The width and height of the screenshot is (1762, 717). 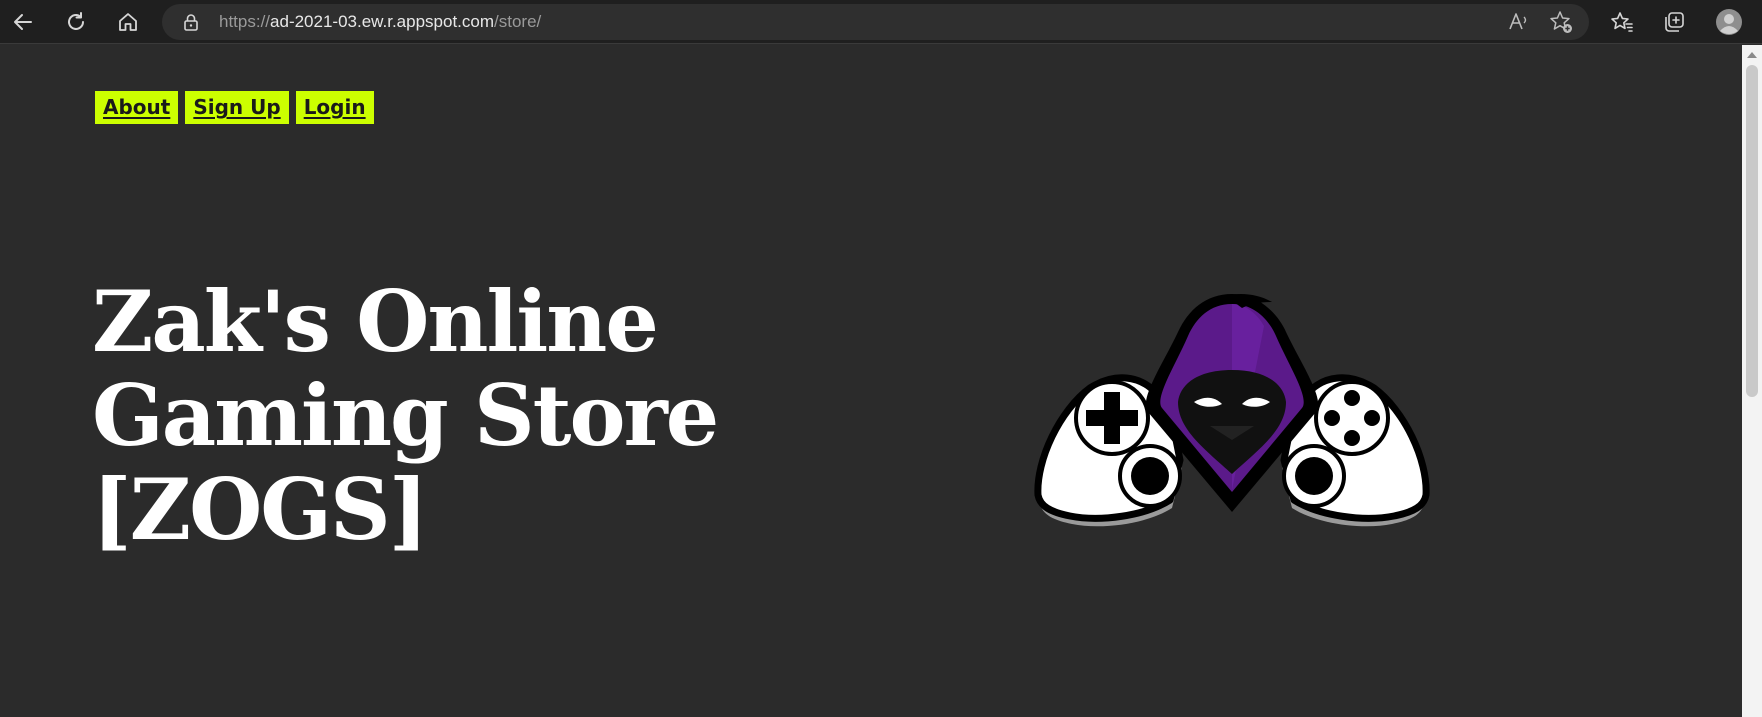 I want to click on scrollbar-thumb, so click(x=1752, y=231).